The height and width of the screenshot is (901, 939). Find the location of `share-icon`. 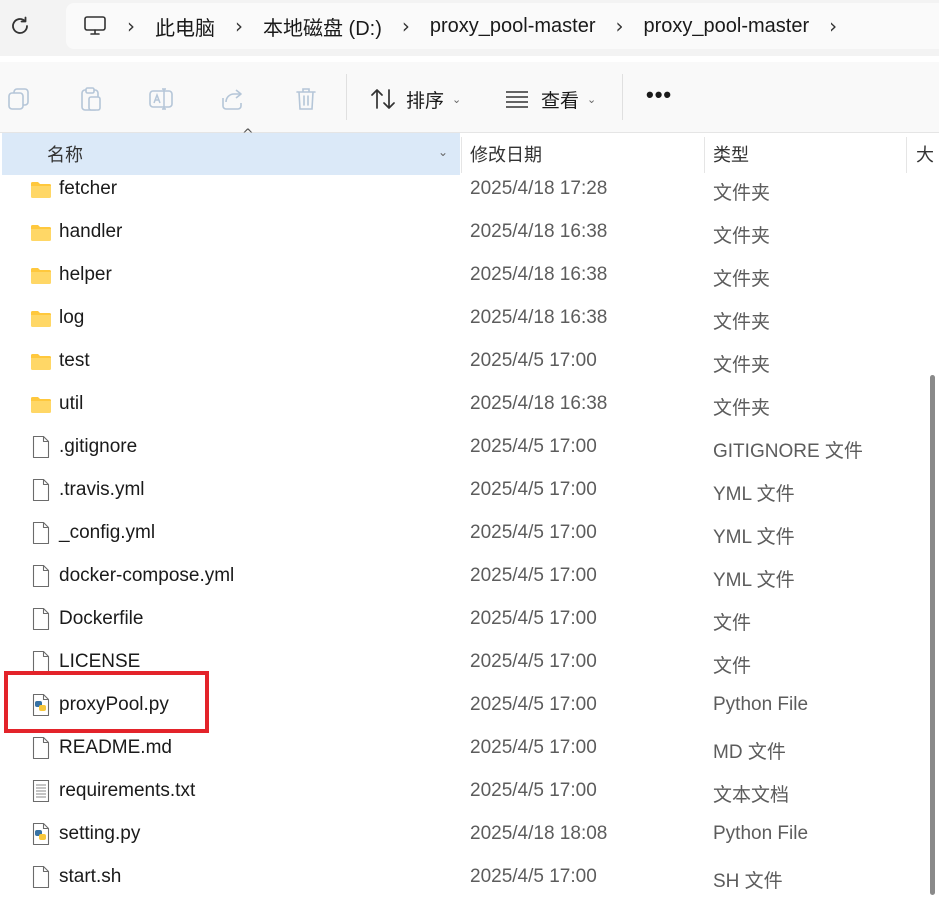

share-icon is located at coordinates (233, 99).